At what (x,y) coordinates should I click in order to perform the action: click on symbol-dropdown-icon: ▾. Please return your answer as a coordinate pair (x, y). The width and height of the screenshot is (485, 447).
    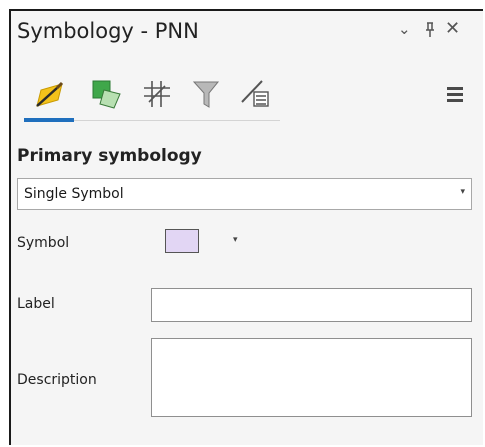
    Looking at the image, I should click on (235, 240).